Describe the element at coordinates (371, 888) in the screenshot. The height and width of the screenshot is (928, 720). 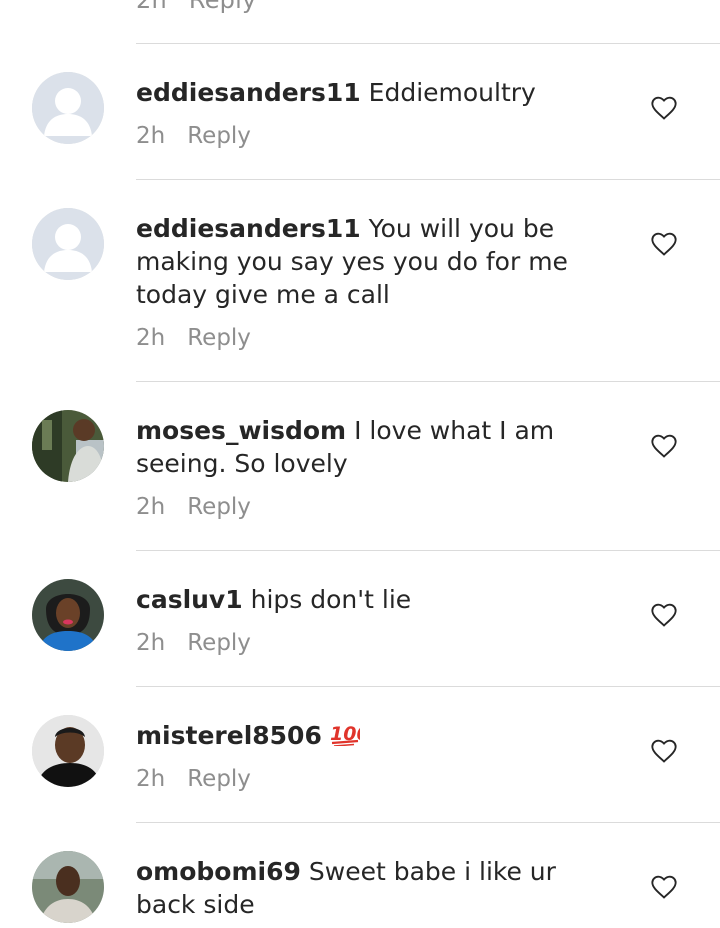
I see `comment-text: omobomi69 Sweet babe i like ur back side` at that location.